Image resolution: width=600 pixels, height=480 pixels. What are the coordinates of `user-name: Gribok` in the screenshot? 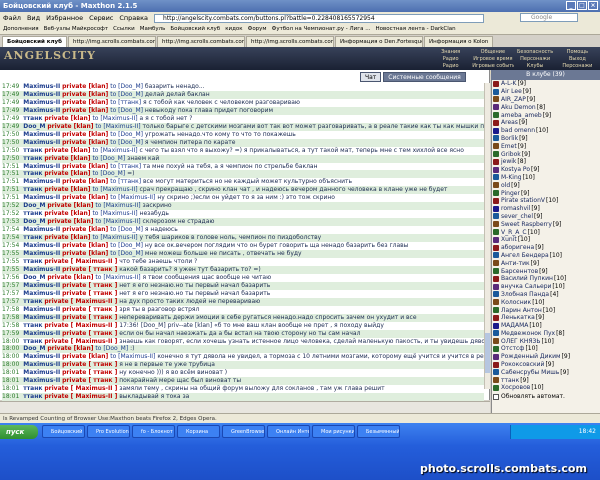 It's located at (511, 154).